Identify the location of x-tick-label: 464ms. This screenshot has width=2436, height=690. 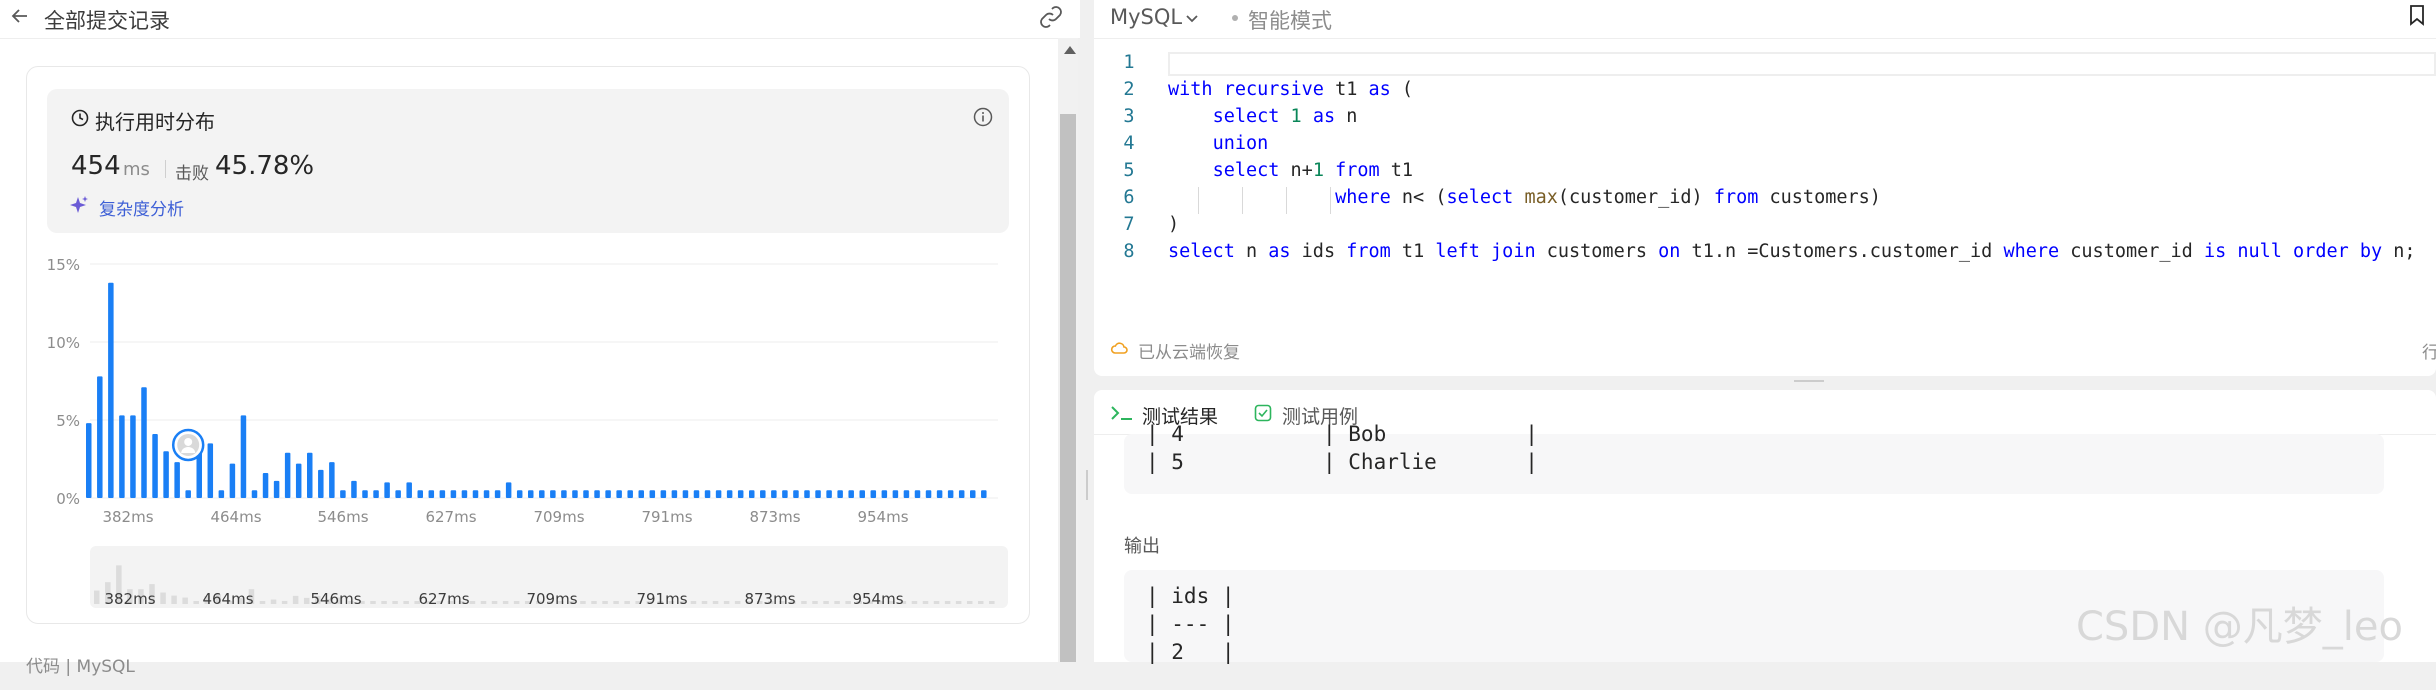
(235, 517).